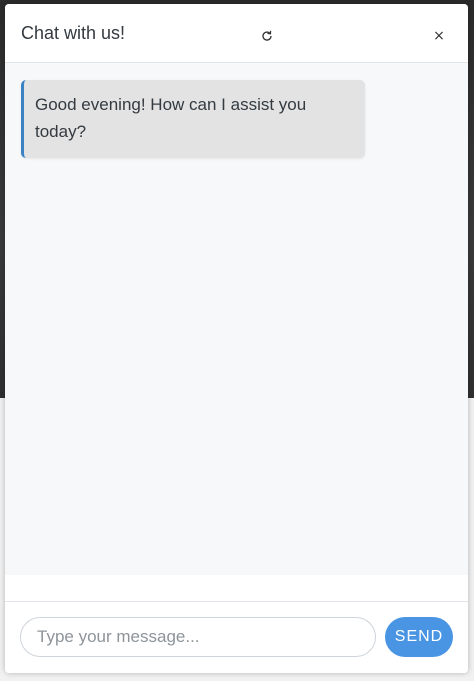 The width and height of the screenshot is (474, 681). I want to click on chat-header: Chat with us! ×, so click(236, 33).